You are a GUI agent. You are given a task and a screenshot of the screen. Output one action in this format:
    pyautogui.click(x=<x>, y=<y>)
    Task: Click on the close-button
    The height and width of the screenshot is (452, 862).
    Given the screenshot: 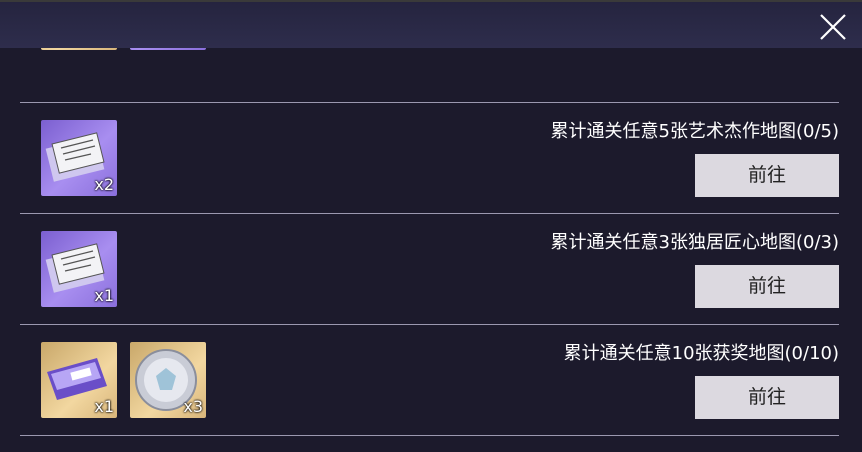 What is the action you would take?
    pyautogui.click(x=833, y=27)
    